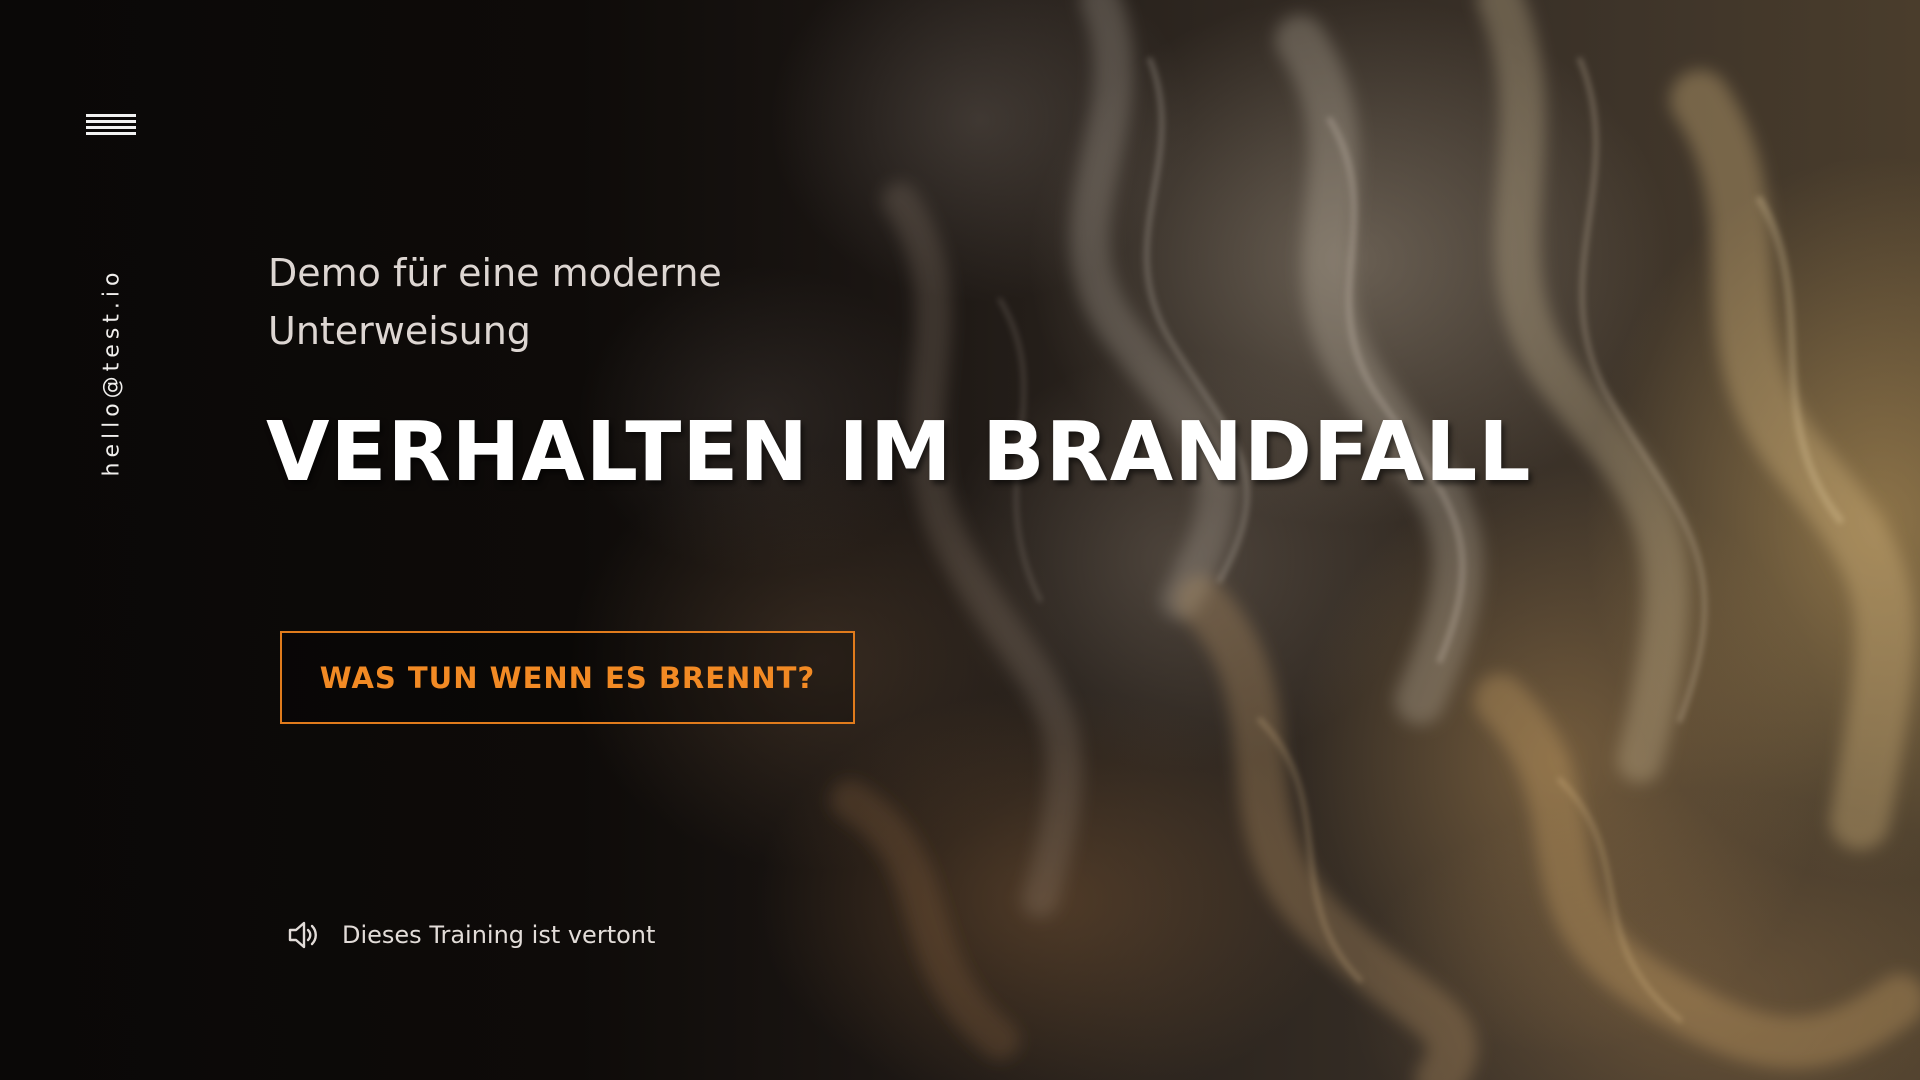 Image resolution: width=1920 pixels, height=1080 pixels. What do you see at coordinates (112, 372) in the screenshot?
I see `contact-email-link: hello@test.io` at bounding box center [112, 372].